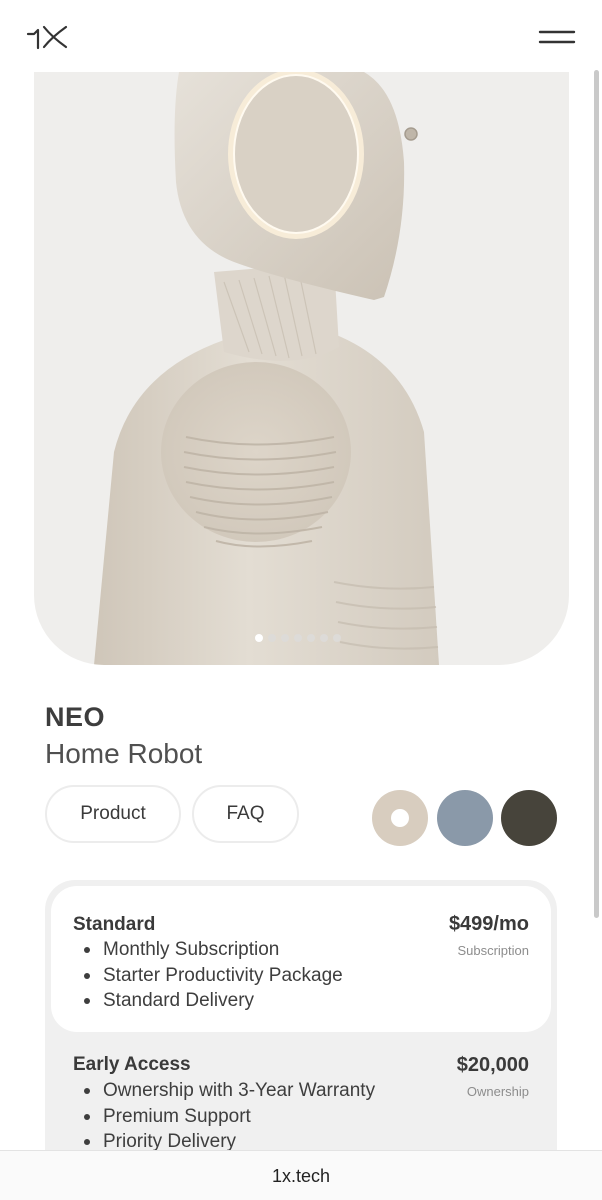  What do you see at coordinates (132, 1064) in the screenshot?
I see `plan-name: Early Access` at bounding box center [132, 1064].